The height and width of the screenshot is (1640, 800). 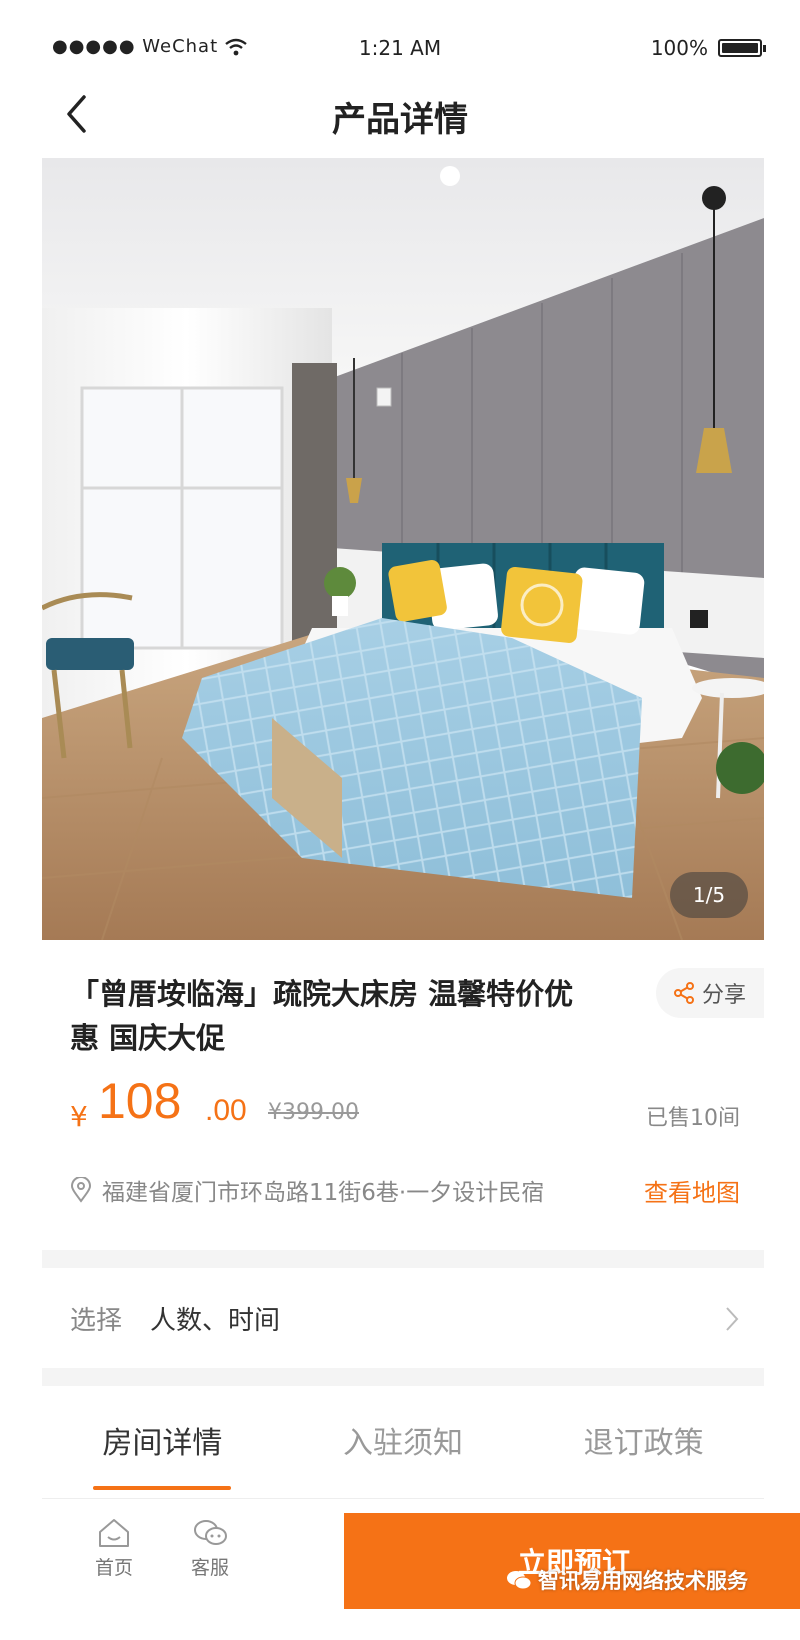 What do you see at coordinates (643, 1442) in the screenshot?
I see `tab-cancellation-policy: 退订政策` at bounding box center [643, 1442].